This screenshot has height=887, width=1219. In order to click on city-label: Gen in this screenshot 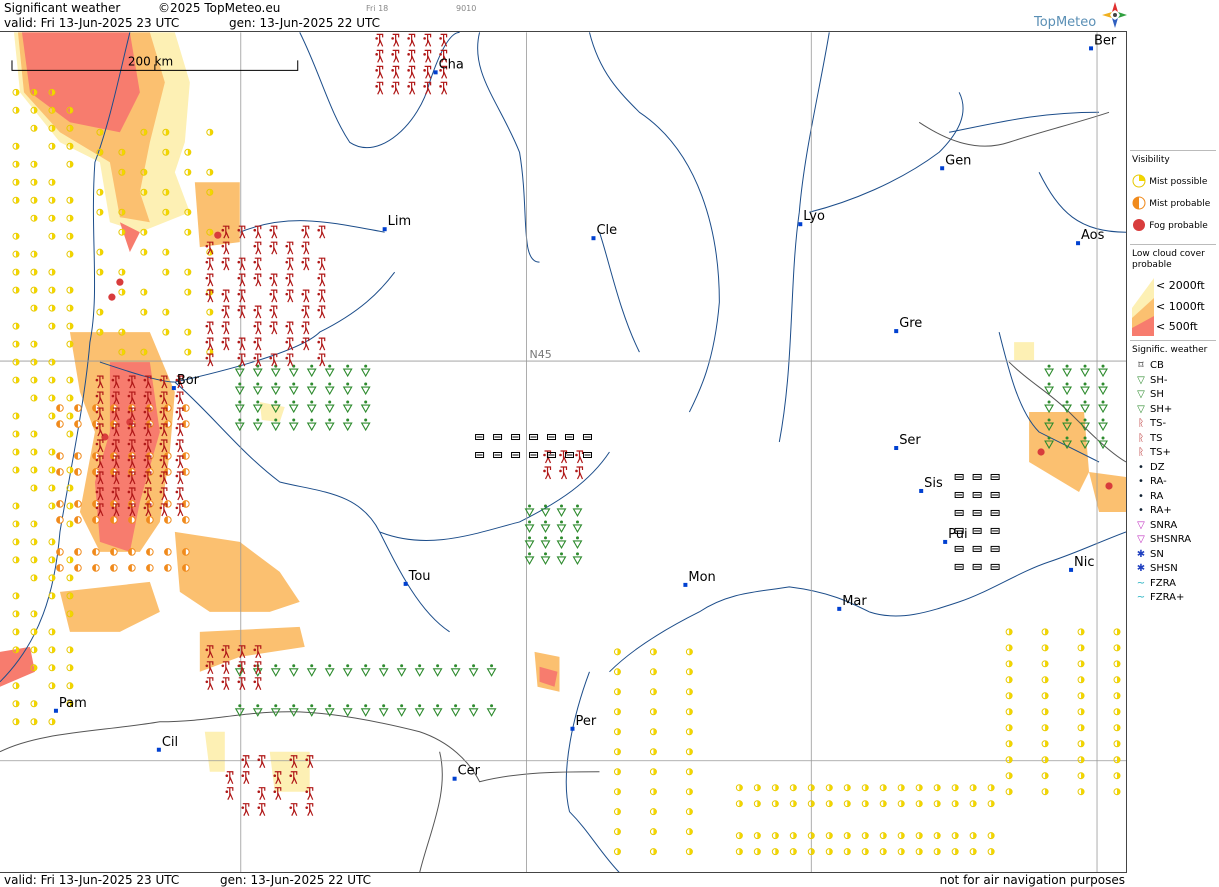, I will do `click(958, 160)`.